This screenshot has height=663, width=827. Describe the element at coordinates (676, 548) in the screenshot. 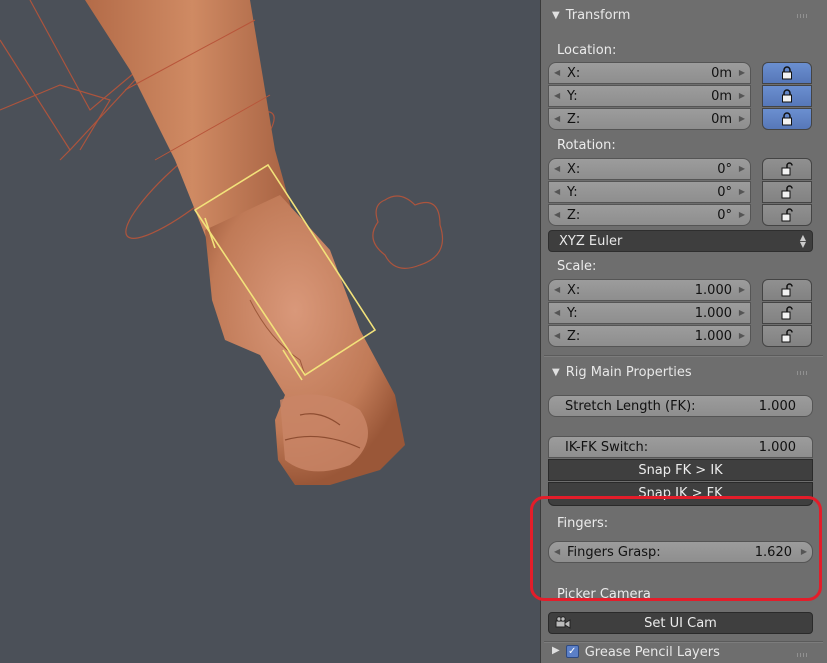

I see `annotation-highlight-box` at that location.